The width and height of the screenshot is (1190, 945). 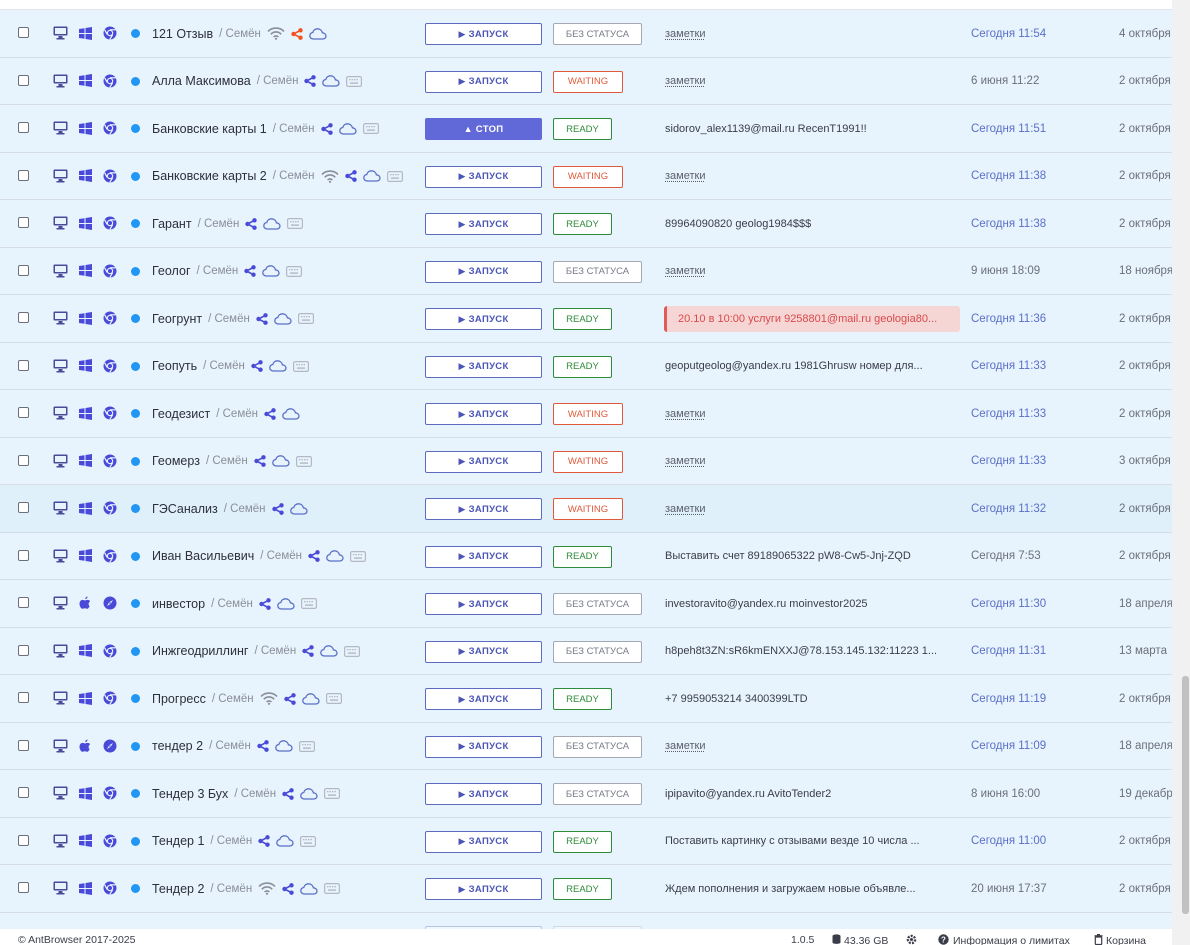 What do you see at coordinates (203, 556) in the screenshot?
I see `profile-name: Иван Васильевич` at bounding box center [203, 556].